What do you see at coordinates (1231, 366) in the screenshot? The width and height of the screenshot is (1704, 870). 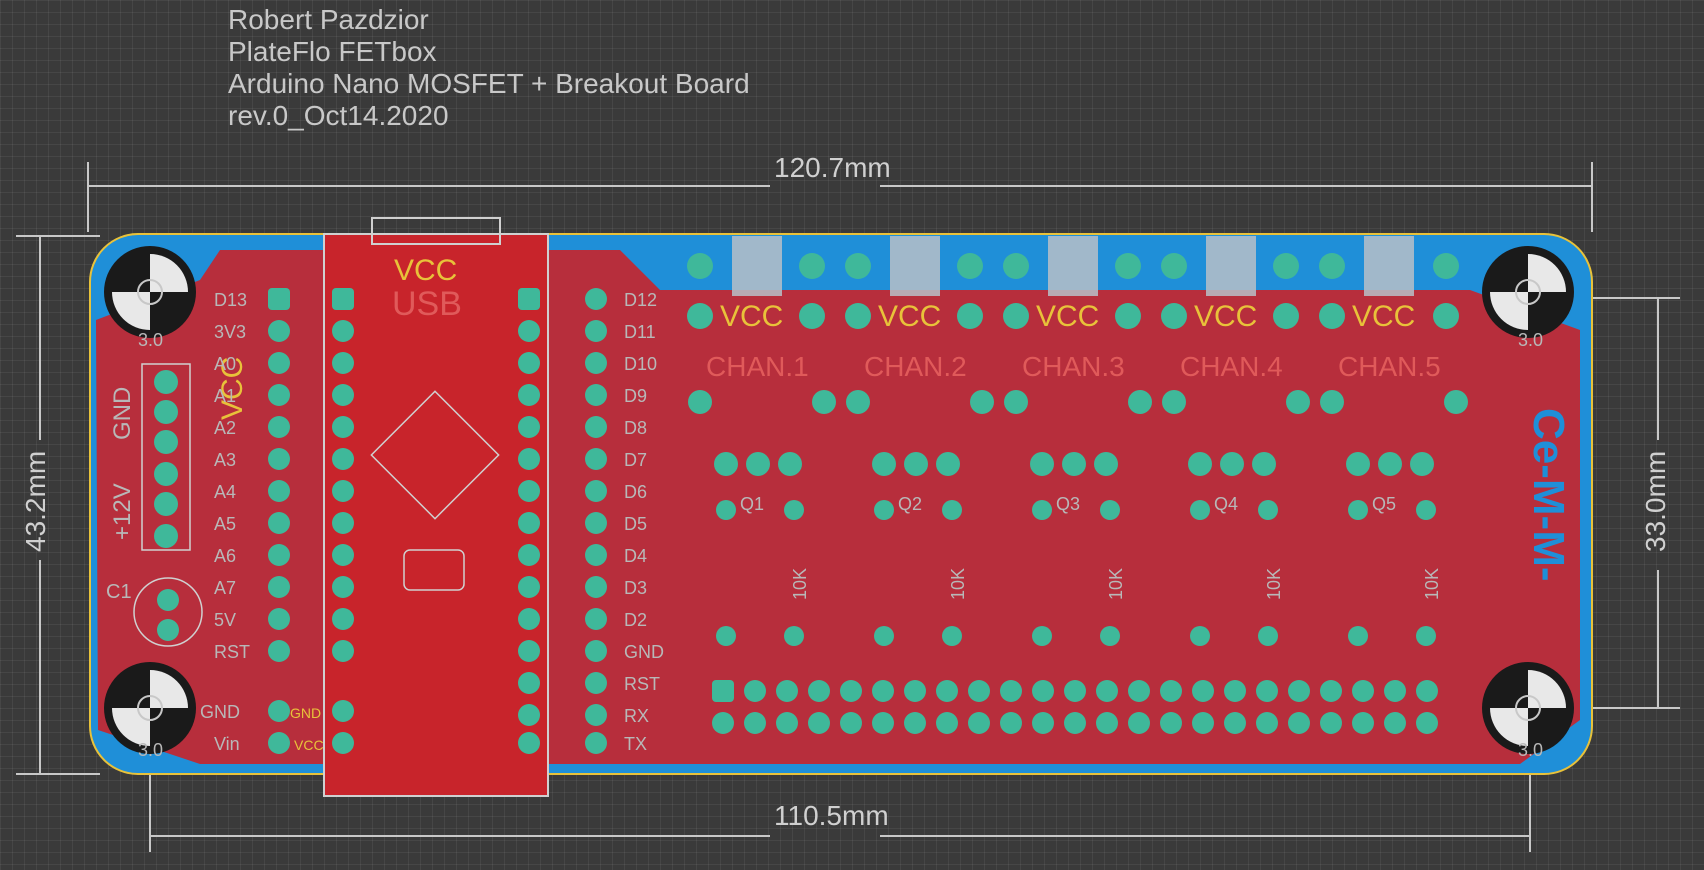 I see `channel-label: CHAN.4` at bounding box center [1231, 366].